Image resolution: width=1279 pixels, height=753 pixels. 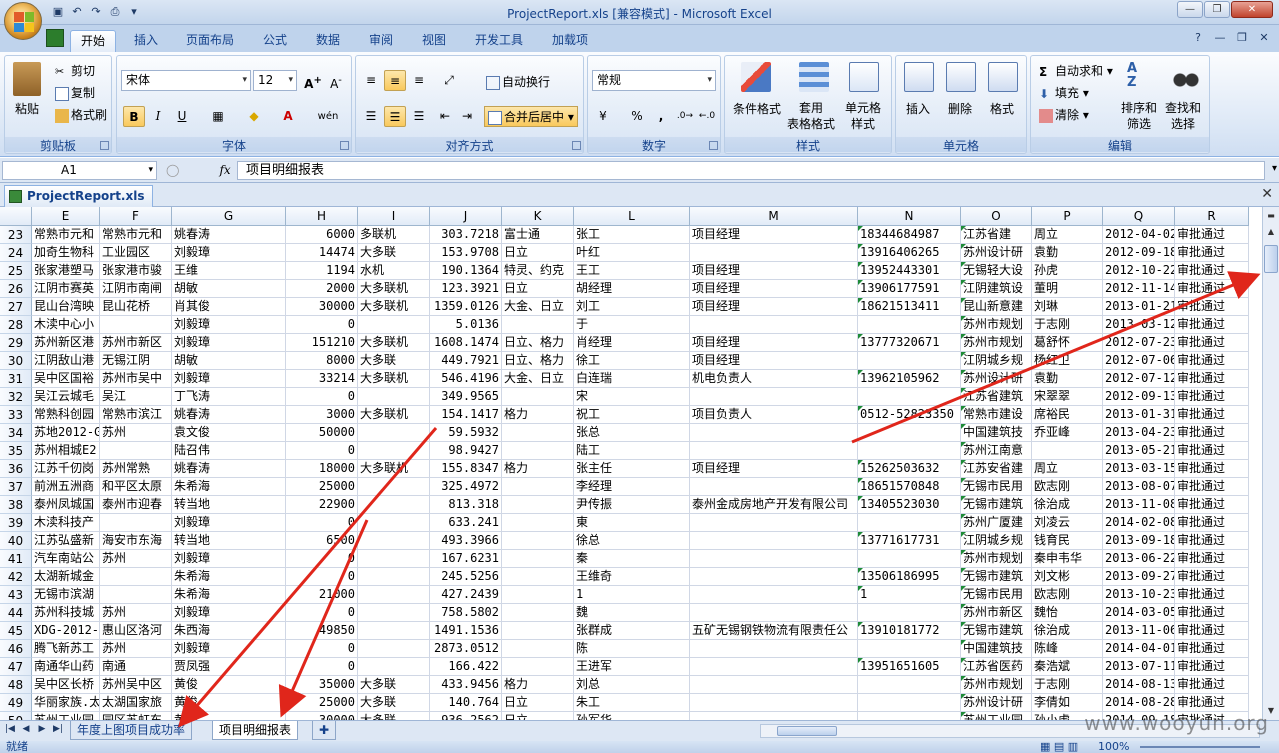 What do you see at coordinates (1139, 361) in the screenshot?
I see `cell-q: 2012-07-06` at bounding box center [1139, 361].